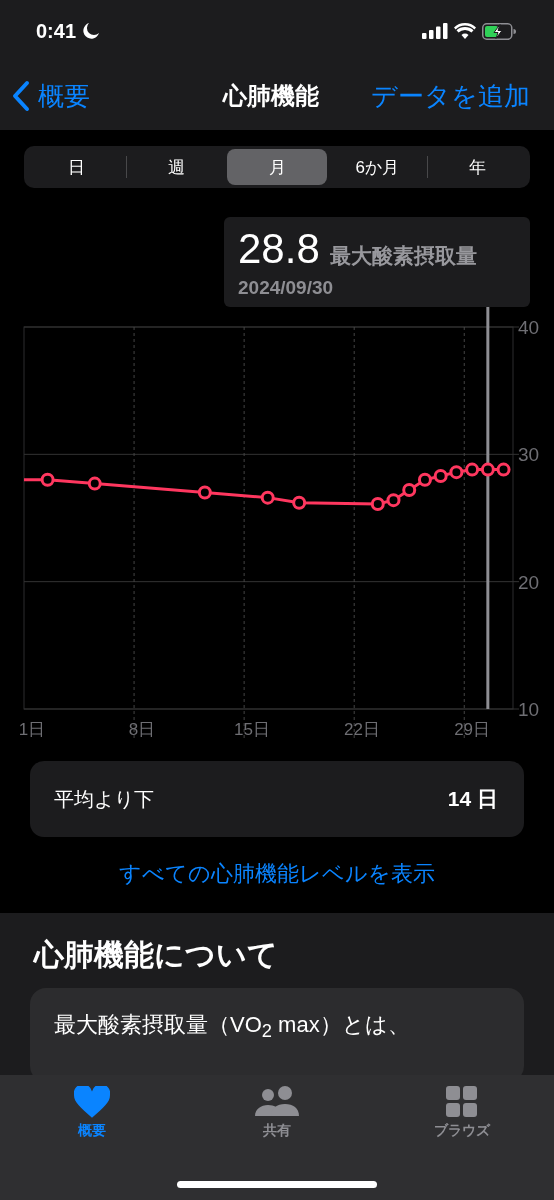 The width and height of the screenshot is (554, 1200). What do you see at coordinates (279, 249) in the screenshot?
I see `tooltip-value: 28.8` at bounding box center [279, 249].